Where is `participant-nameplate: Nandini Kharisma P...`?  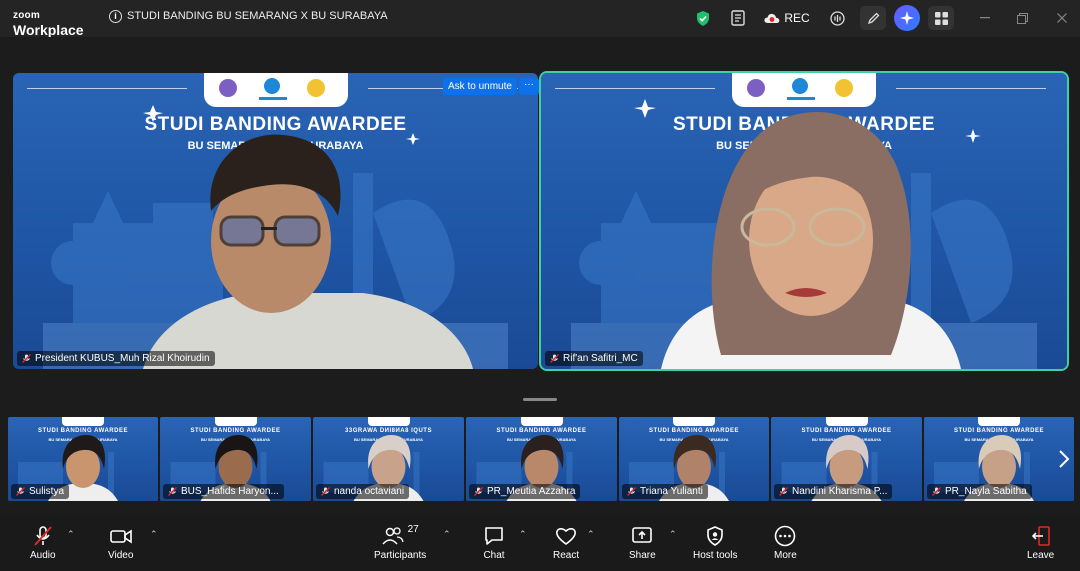 participant-nameplate: Nandini Kharisma P... is located at coordinates (833, 491).